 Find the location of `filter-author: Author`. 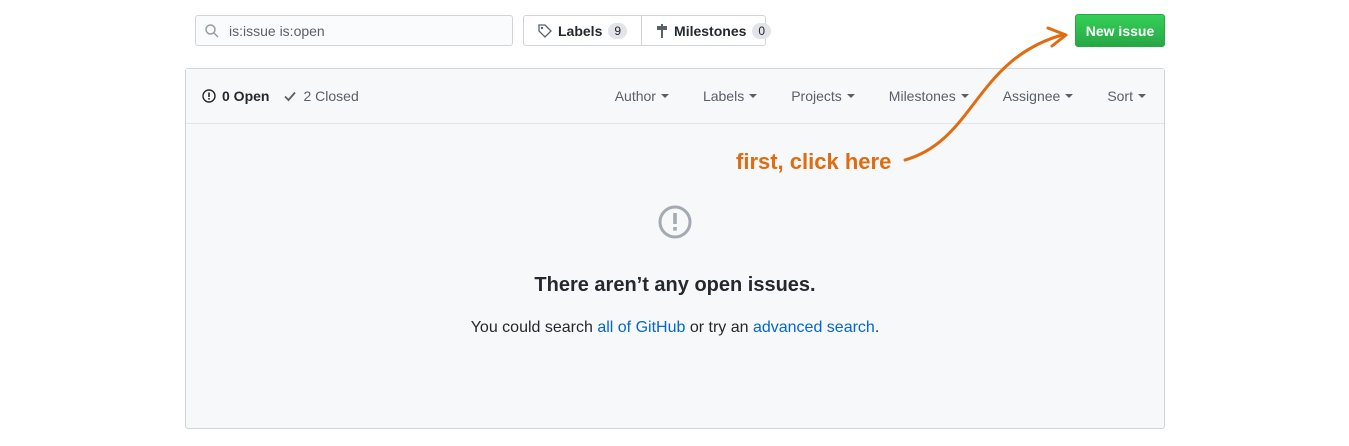

filter-author: Author is located at coordinates (642, 96).